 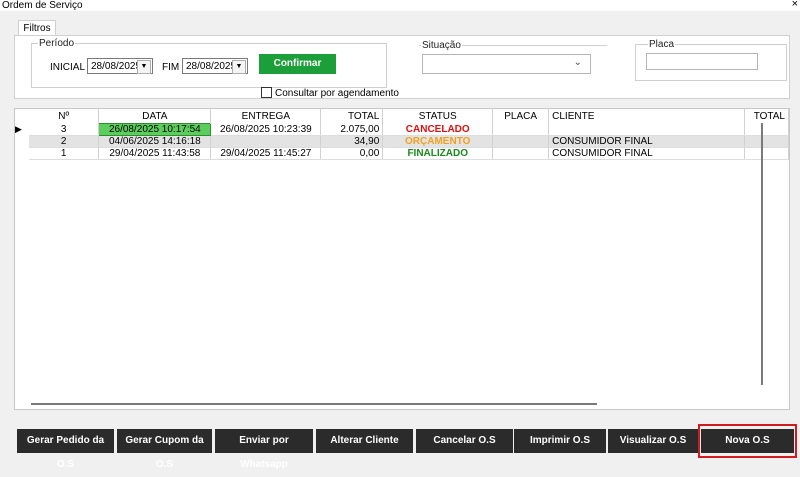 What do you see at coordinates (64, 153) in the screenshot?
I see `cell-num: 1` at bounding box center [64, 153].